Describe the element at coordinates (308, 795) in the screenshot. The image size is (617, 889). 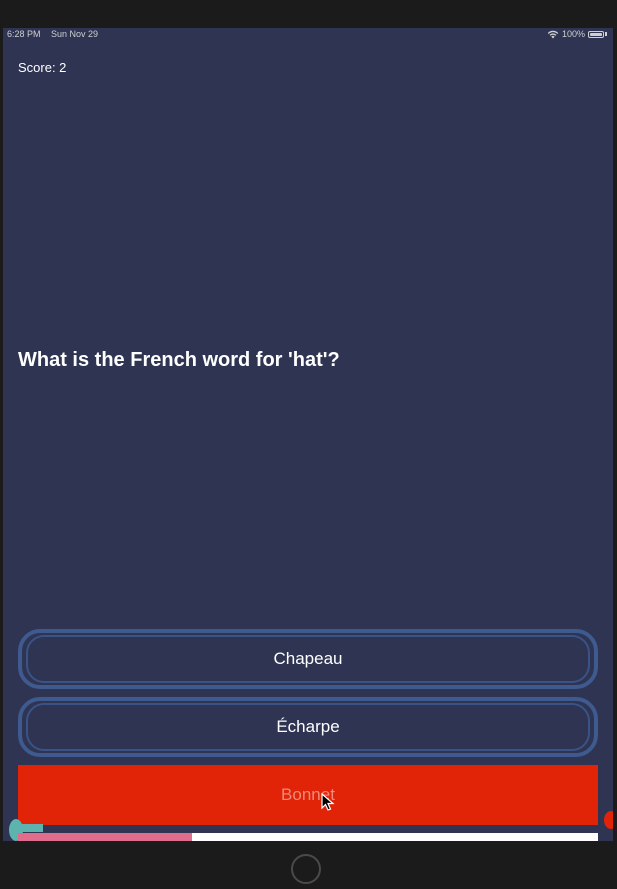
I see `answer-option-bonnet-wrong: Bonnet` at that location.